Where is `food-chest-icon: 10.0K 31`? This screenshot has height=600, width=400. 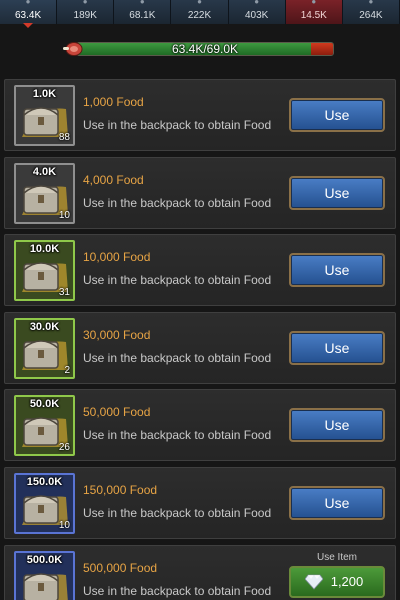 food-chest-icon: 10.0K 31 is located at coordinates (44, 271).